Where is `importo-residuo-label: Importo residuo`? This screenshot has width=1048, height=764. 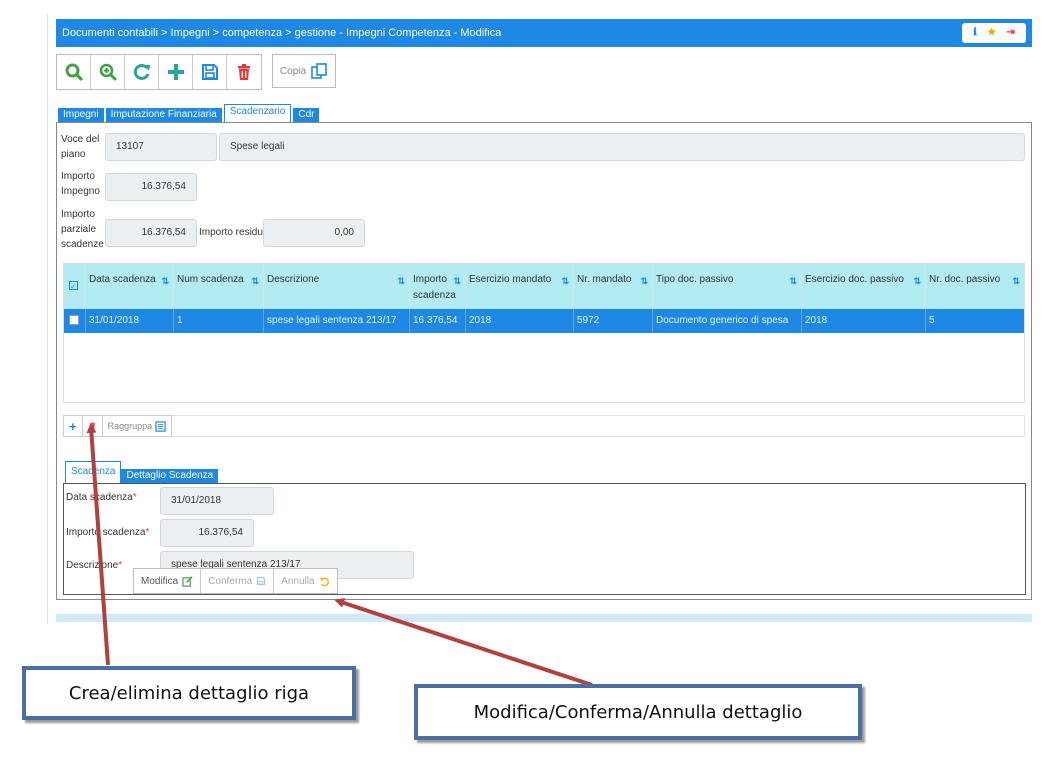
importo-residuo-label: Importo residuo is located at coordinates (234, 232).